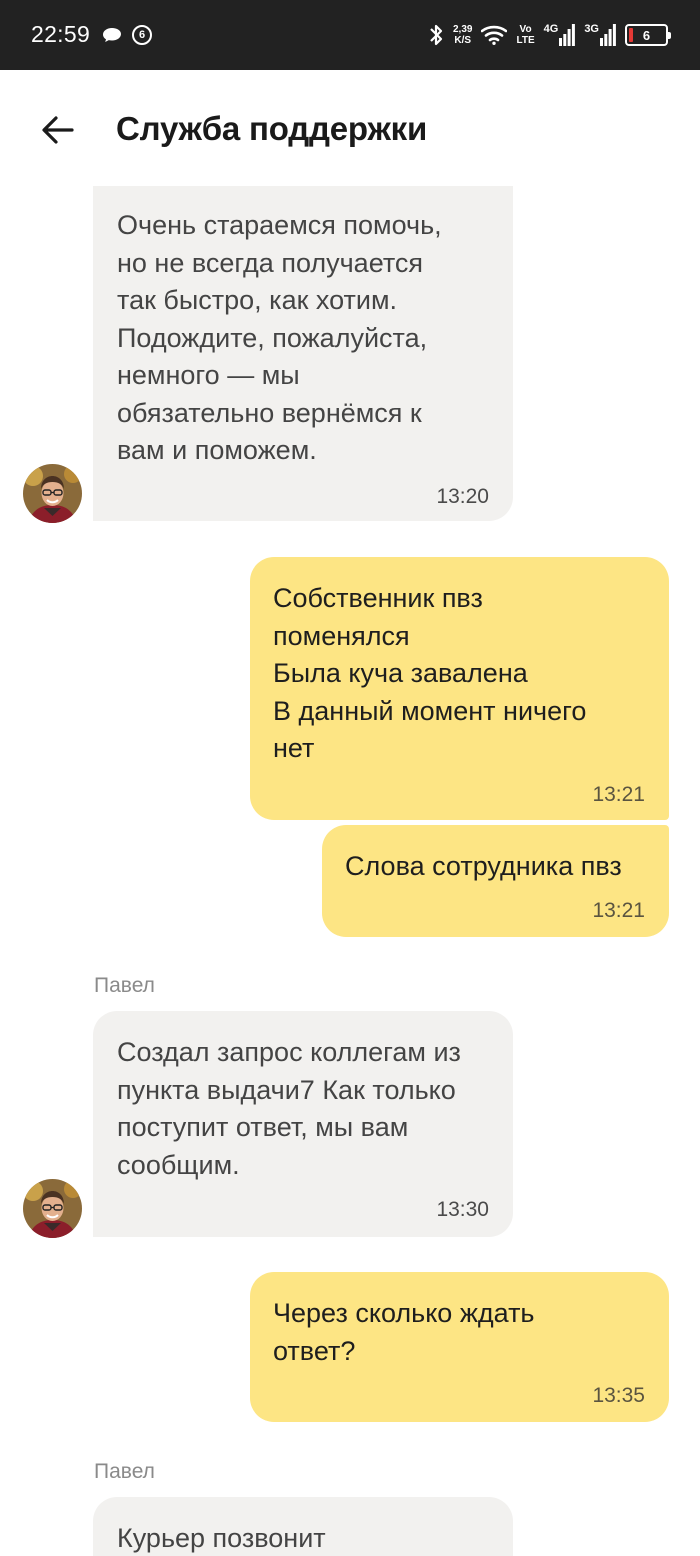 Image resolution: width=700 pixels, height=1556 pixels. What do you see at coordinates (551, 29) in the screenshot?
I see `signal-4g-label: 4G` at bounding box center [551, 29].